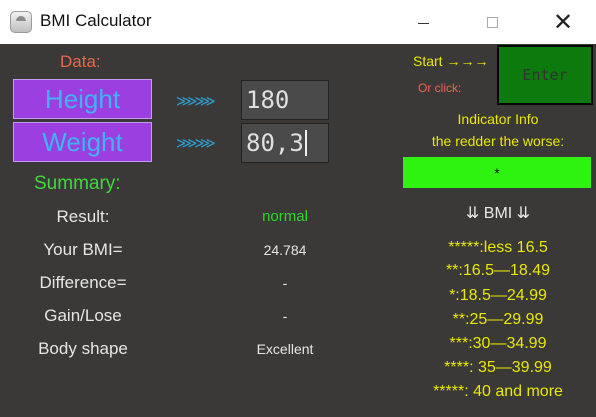 The height and width of the screenshot is (417, 596). I want to click on bmi-scale-item: *****:less 16.5, so click(498, 247).